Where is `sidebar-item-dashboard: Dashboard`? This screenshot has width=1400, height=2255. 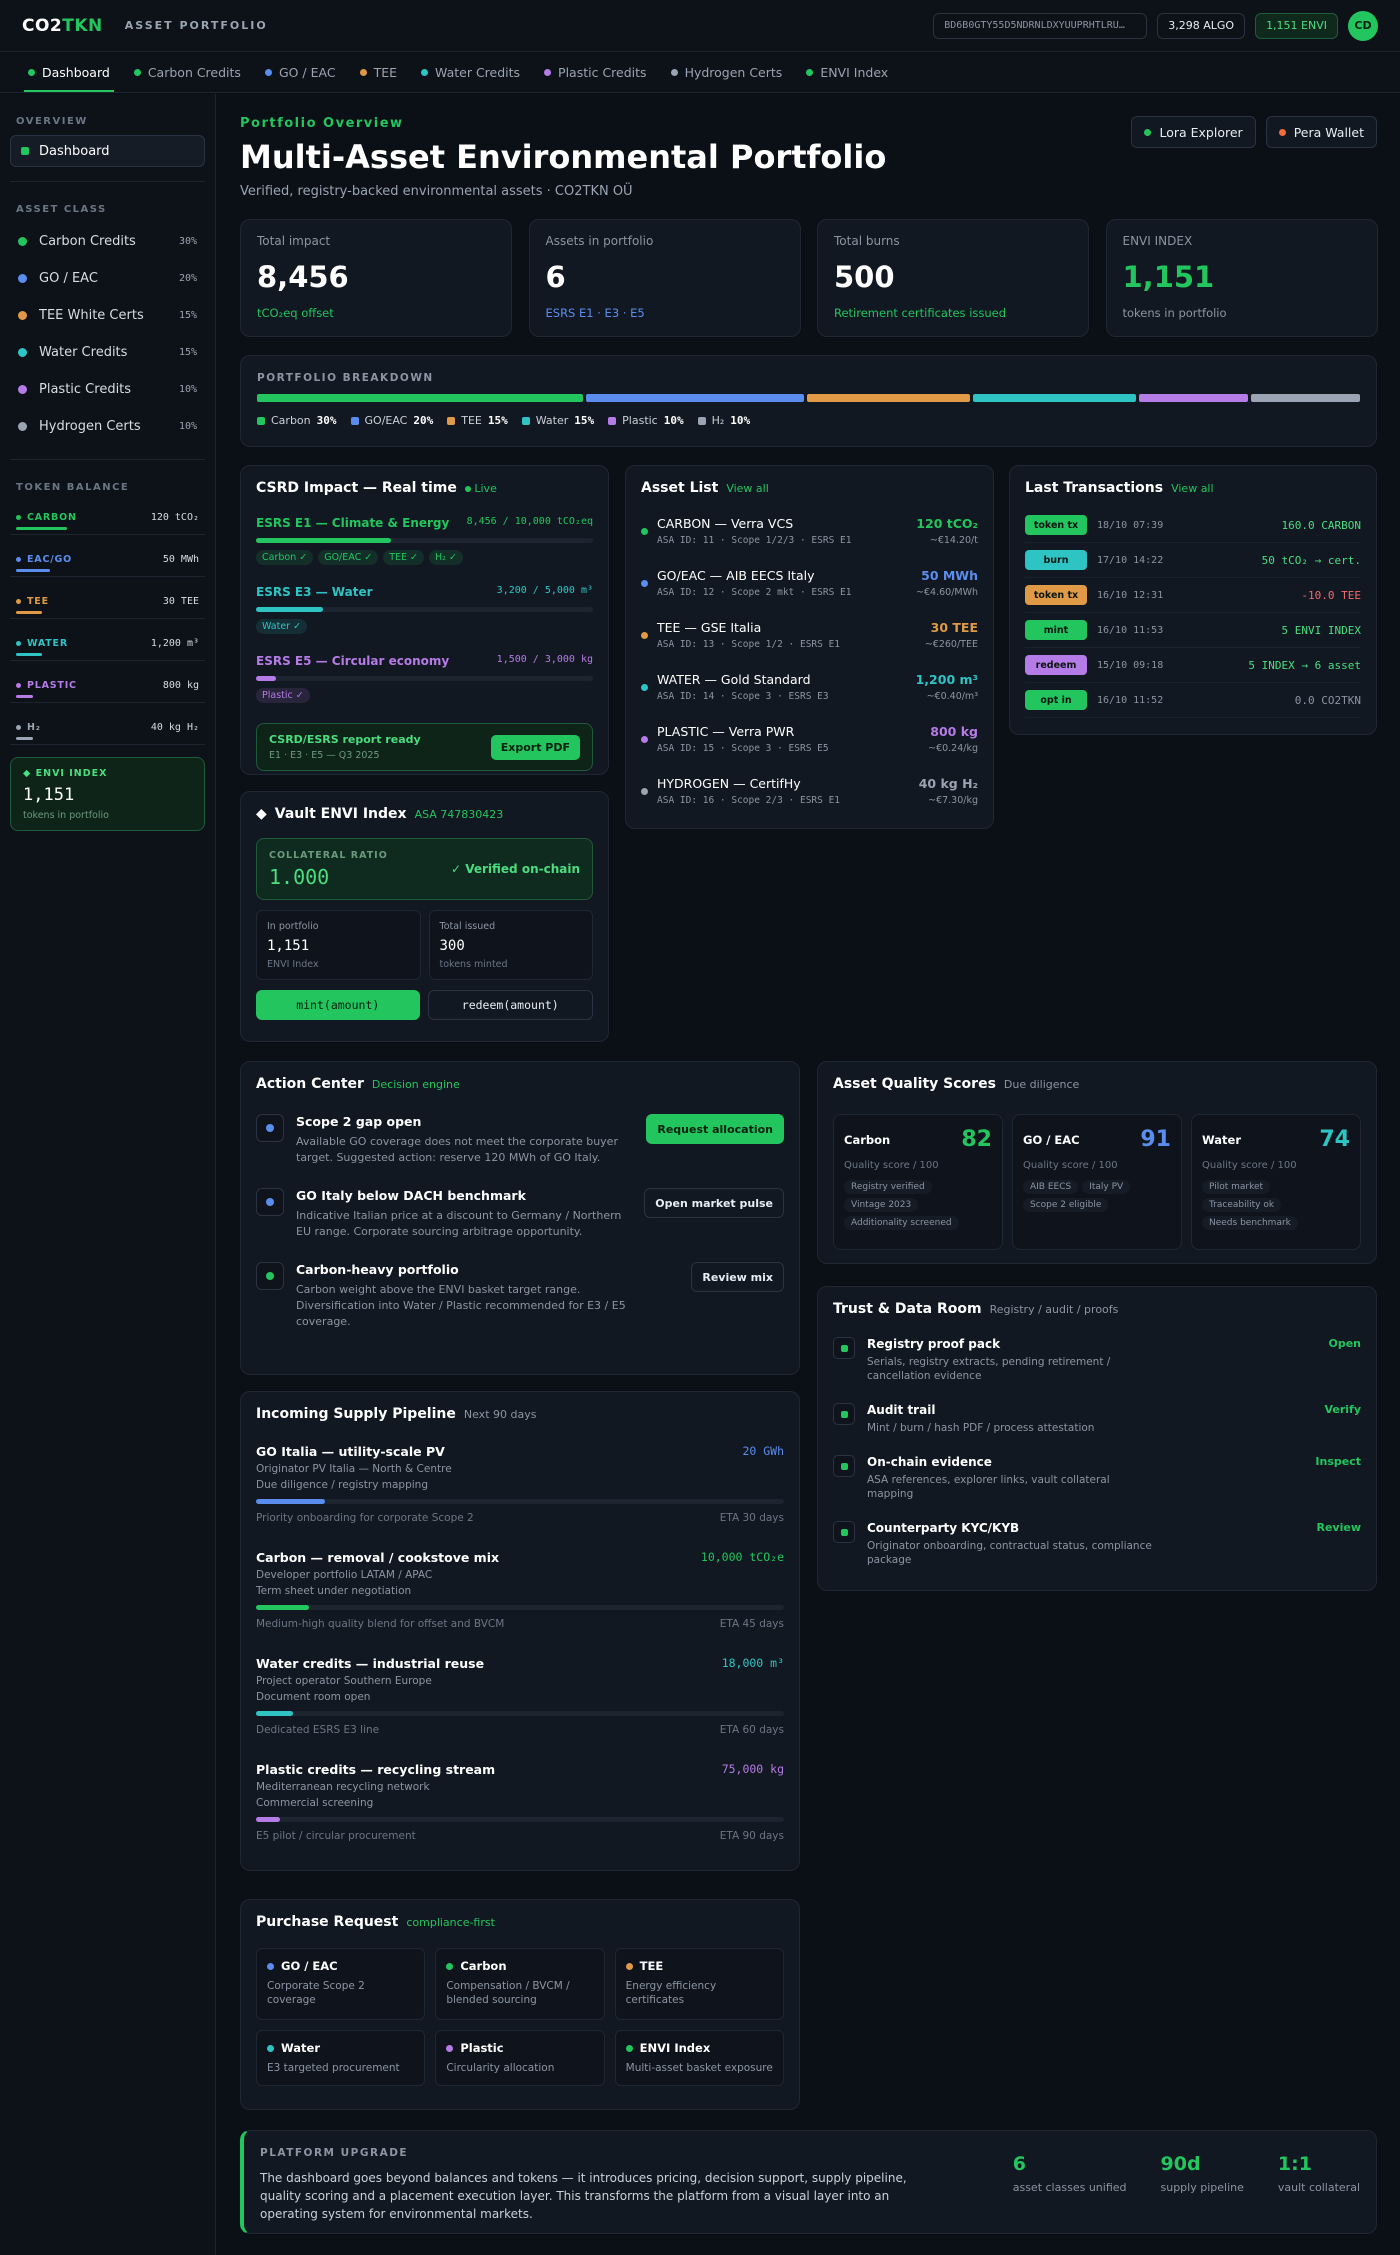
sidebar-item-dashboard: Dashboard is located at coordinates (107, 151).